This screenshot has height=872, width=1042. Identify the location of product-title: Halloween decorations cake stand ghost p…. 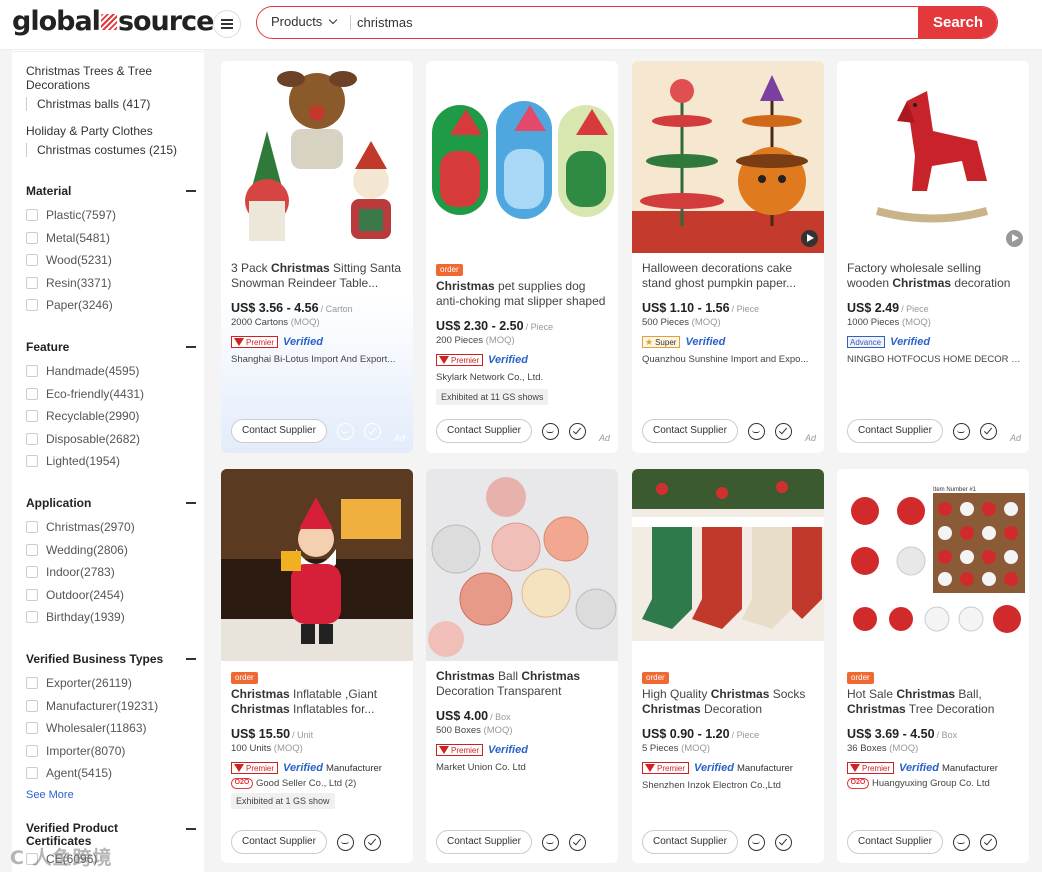
(729, 276).